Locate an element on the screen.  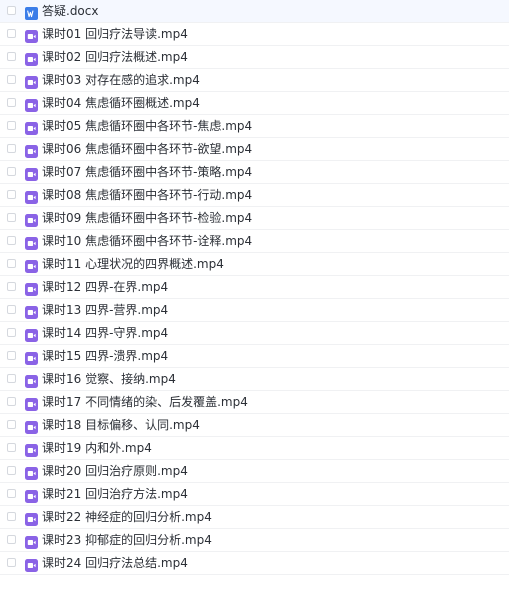
file-row: 课时09 焦虑循环圈中各环节-检验.mp4 is located at coordinates (254, 218).